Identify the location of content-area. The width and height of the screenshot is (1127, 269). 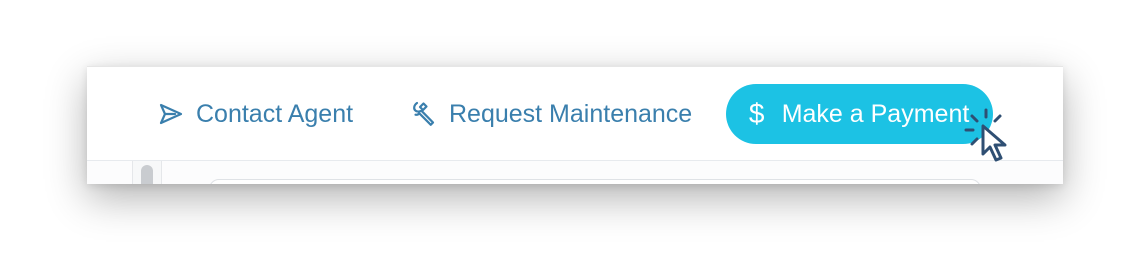
(575, 172).